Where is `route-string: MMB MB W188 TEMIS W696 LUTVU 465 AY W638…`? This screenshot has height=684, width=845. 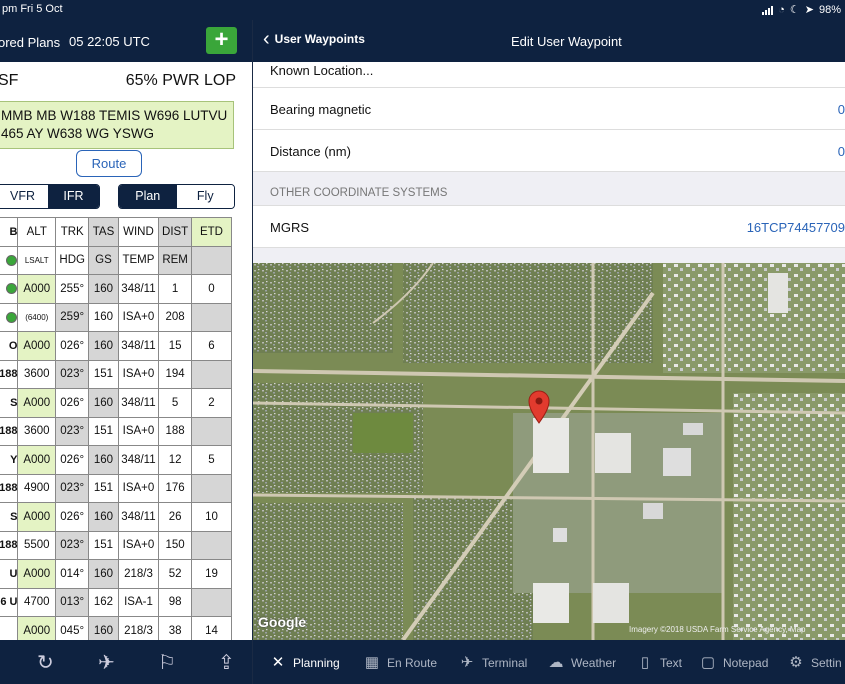 route-string: MMB MB W188 TEMIS W696 LUTVU 465 AY W638… is located at coordinates (117, 125).